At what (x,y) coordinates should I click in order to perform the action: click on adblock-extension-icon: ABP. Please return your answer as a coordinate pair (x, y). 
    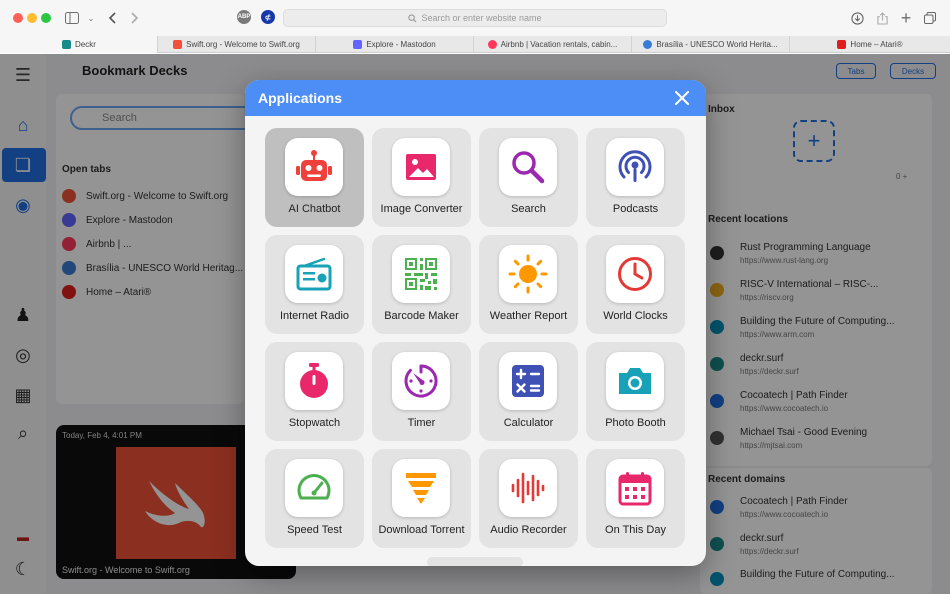
    Looking at the image, I should click on (244, 17).